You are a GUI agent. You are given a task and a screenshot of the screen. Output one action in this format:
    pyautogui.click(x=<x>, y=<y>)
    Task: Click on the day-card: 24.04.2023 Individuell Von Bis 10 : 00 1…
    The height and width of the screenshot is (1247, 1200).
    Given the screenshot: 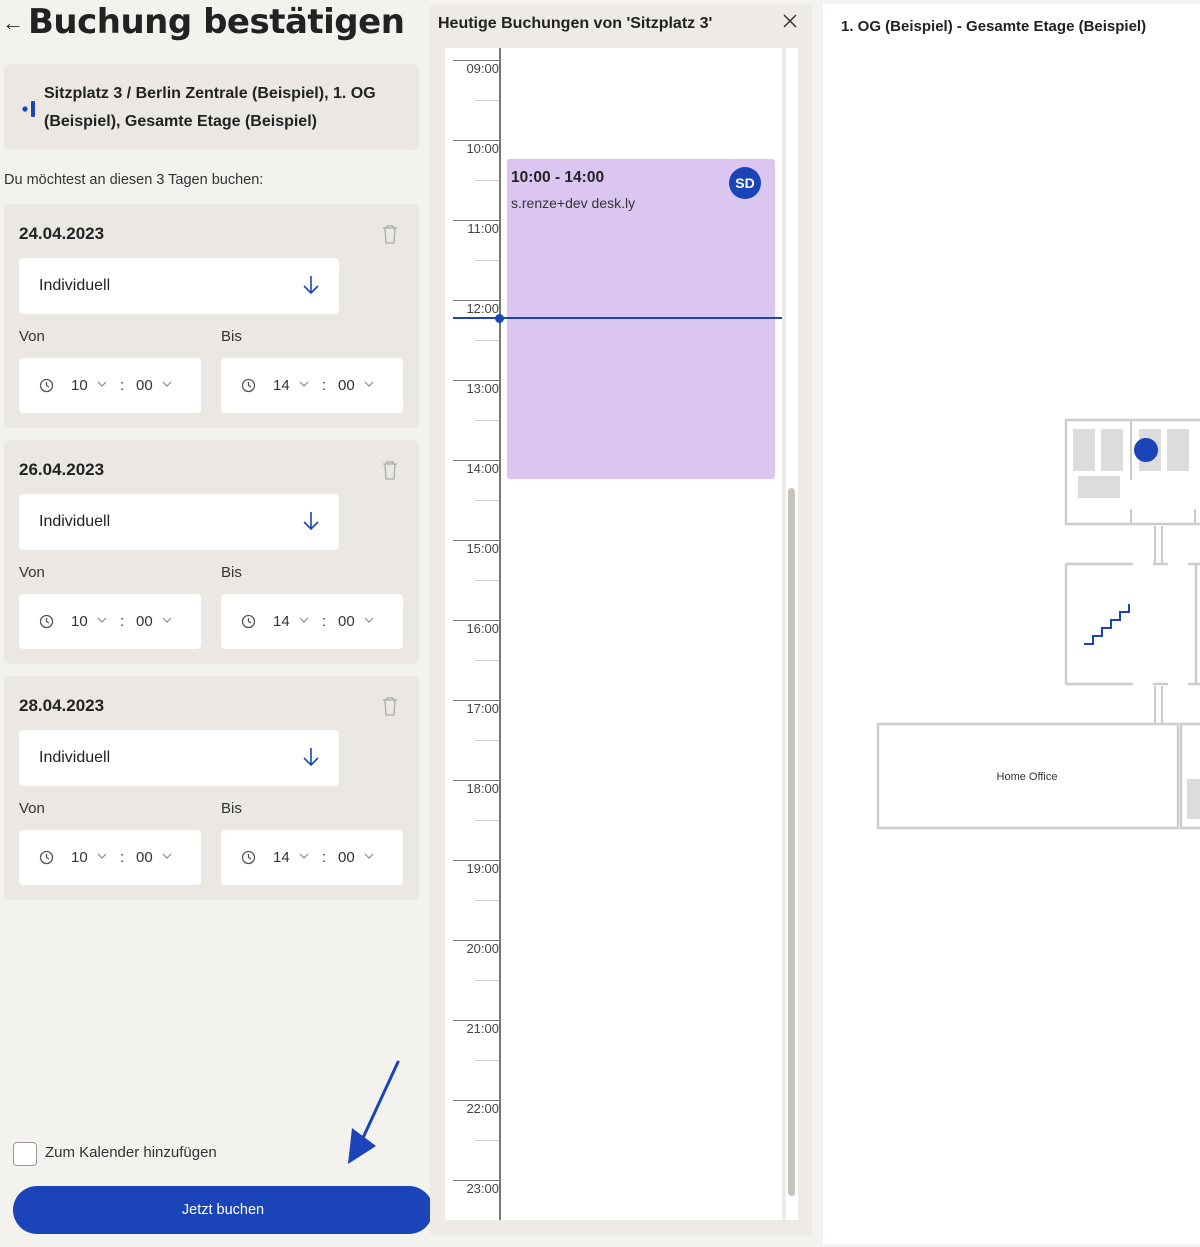 What is the action you would take?
    pyautogui.click(x=211, y=316)
    